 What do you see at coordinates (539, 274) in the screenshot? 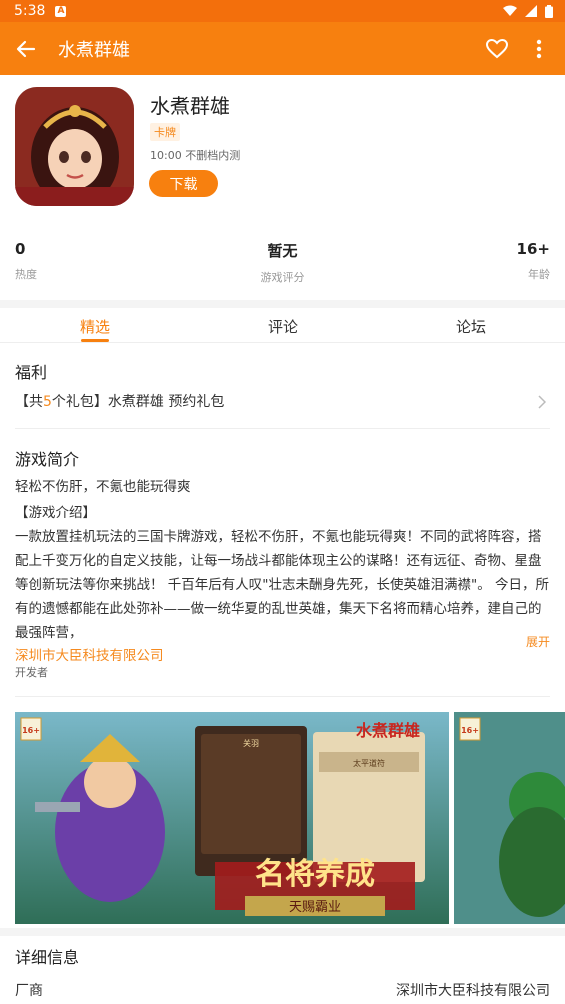
I see `stat-label: 年龄` at bounding box center [539, 274].